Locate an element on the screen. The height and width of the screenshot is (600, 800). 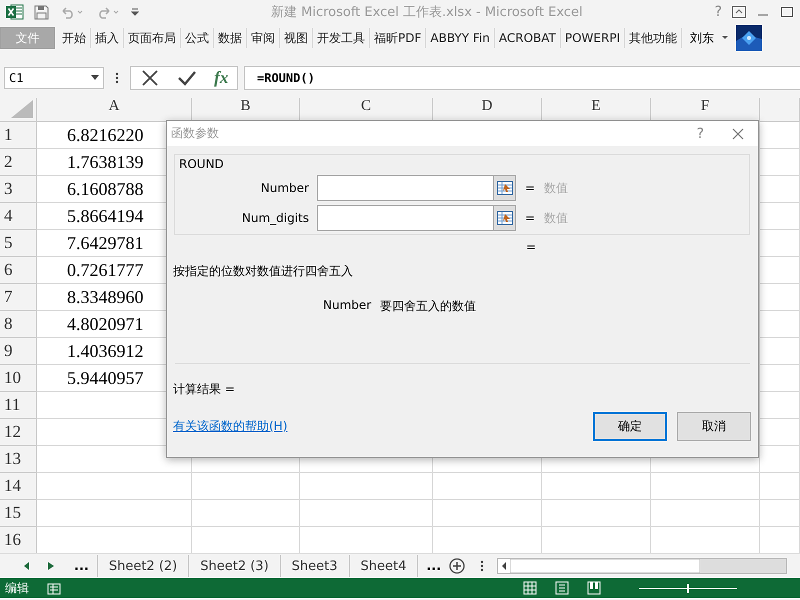
help-link: 有关该函数的帮助(H) is located at coordinates (378, 426).